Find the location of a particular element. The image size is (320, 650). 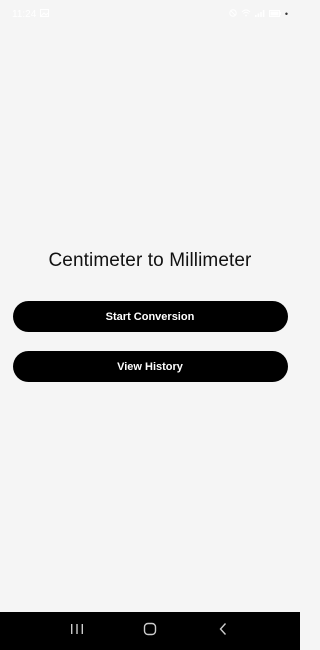

mute-icon is located at coordinates (233, 14).